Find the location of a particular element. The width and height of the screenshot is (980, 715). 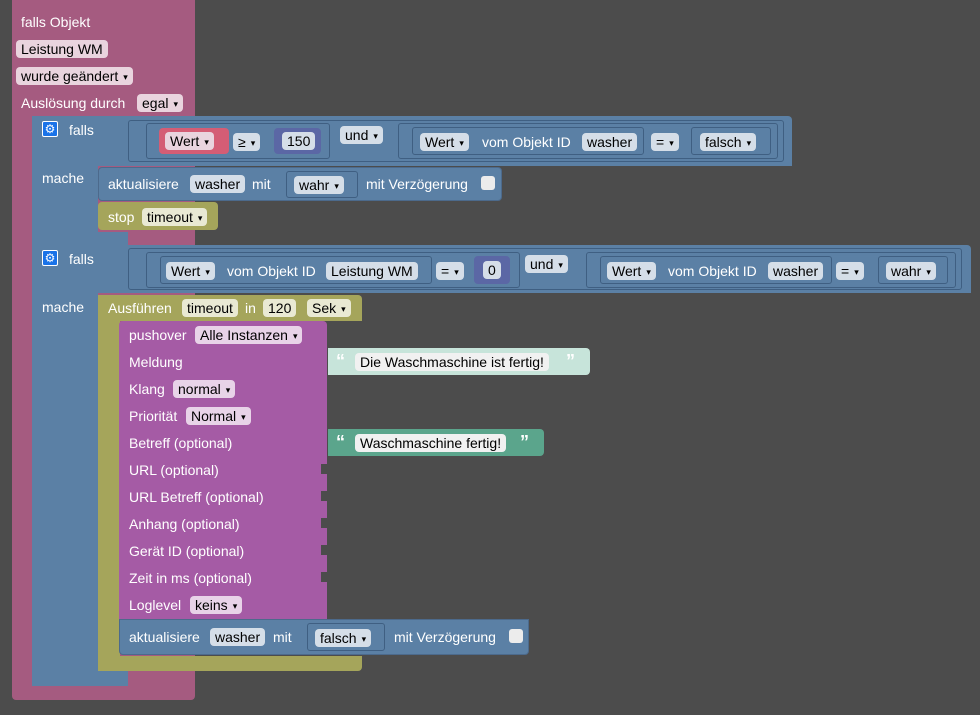

loglevel-value: keins is located at coordinates (211, 605).